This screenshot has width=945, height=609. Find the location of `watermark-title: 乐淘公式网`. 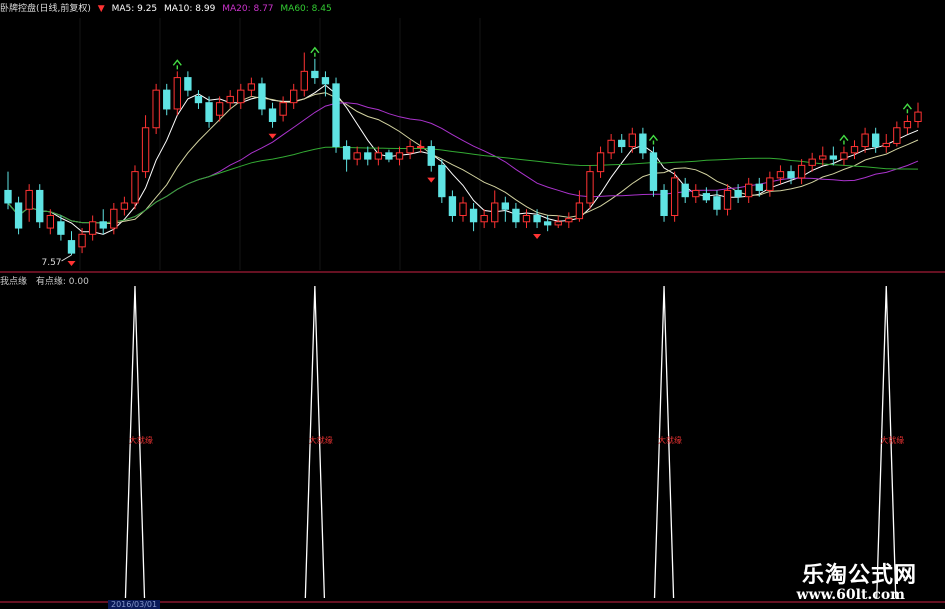

watermark-title: 乐淘公式网 is located at coordinates (859, 575).